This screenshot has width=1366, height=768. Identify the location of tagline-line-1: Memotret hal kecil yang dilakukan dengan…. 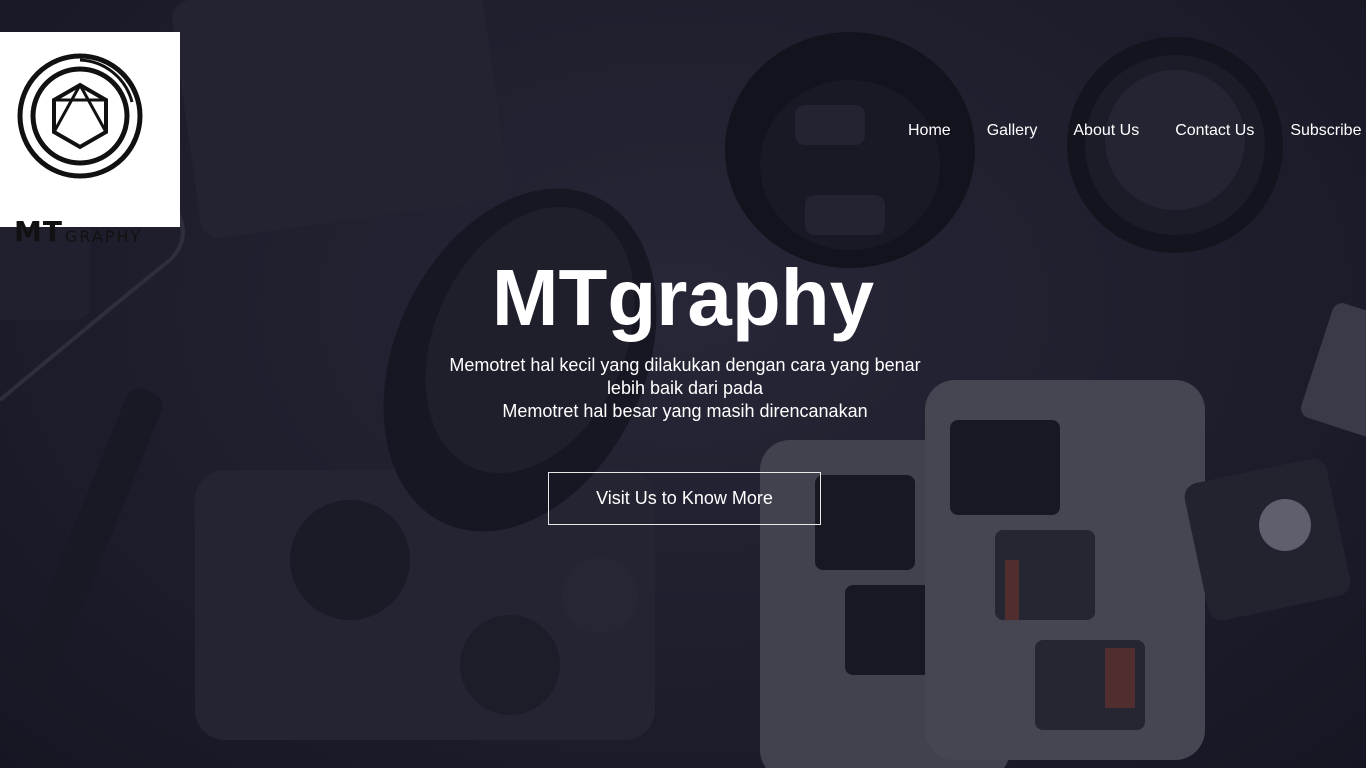
(685, 365).